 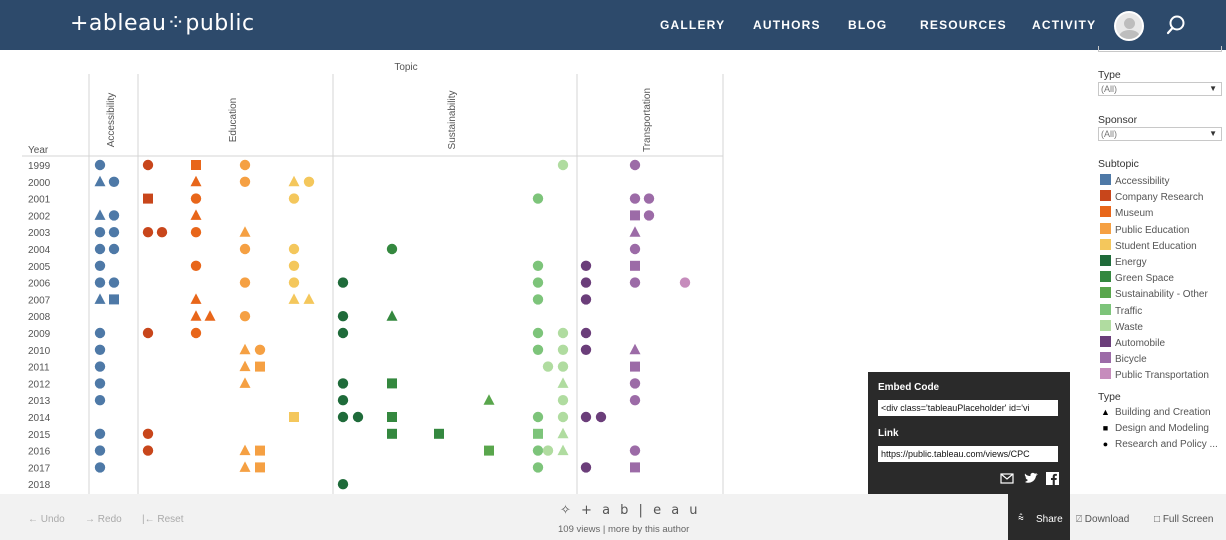 I want to click on email-share-icon, so click(x=1008, y=479).